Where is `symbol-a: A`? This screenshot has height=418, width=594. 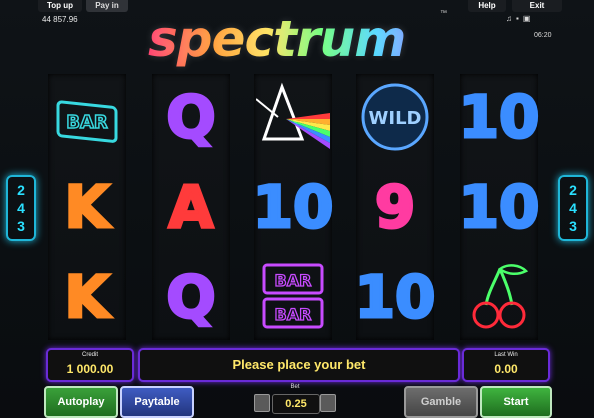 symbol-a: A is located at coordinates (191, 207).